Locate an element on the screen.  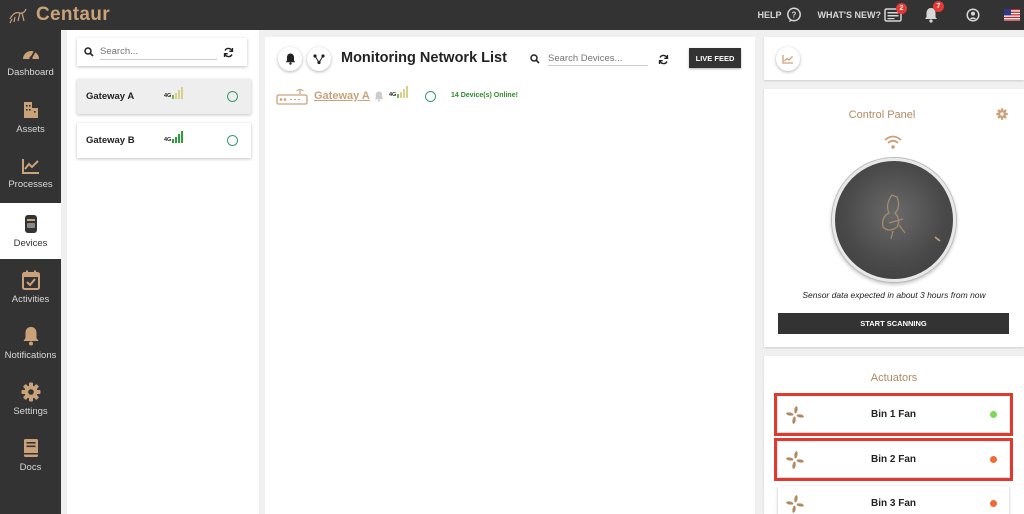
book-icon is located at coordinates (30, 447).